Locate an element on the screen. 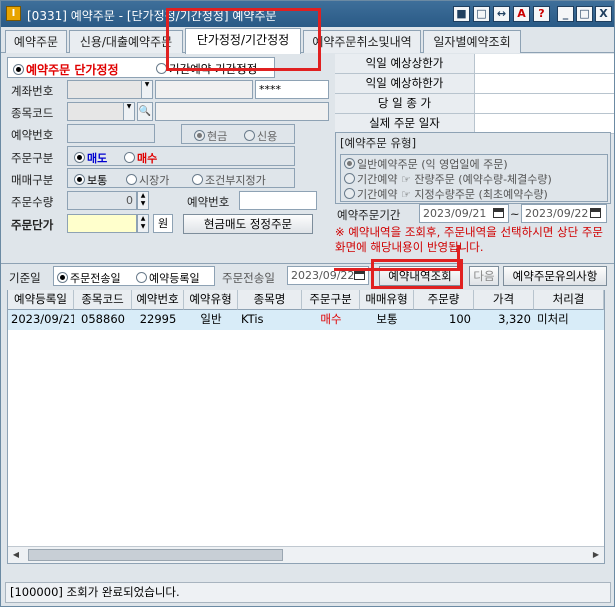 The image size is (615, 607). upper-limit-value is located at coordinates (544, 64).